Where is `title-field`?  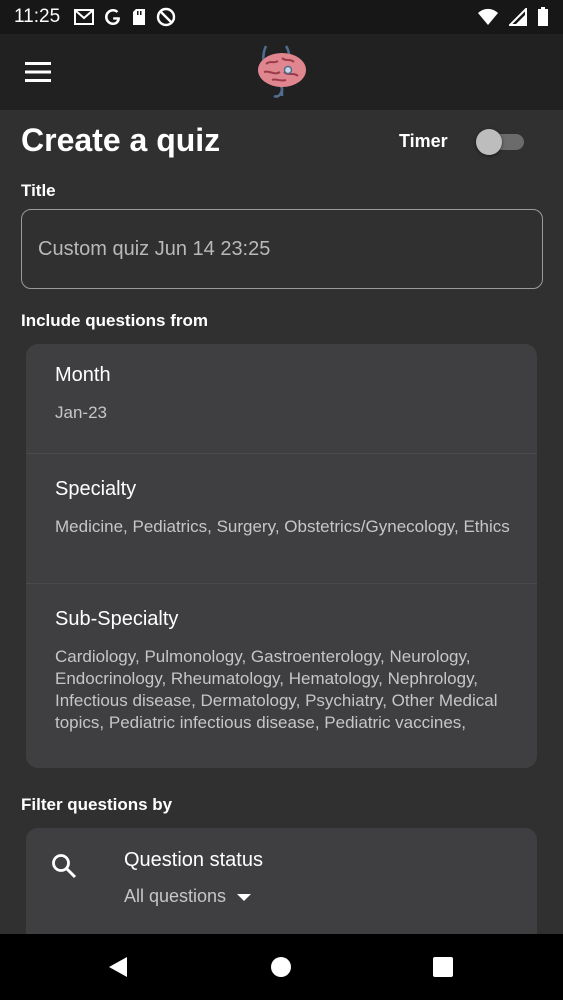 title-field is located at coordinates (282, 249).